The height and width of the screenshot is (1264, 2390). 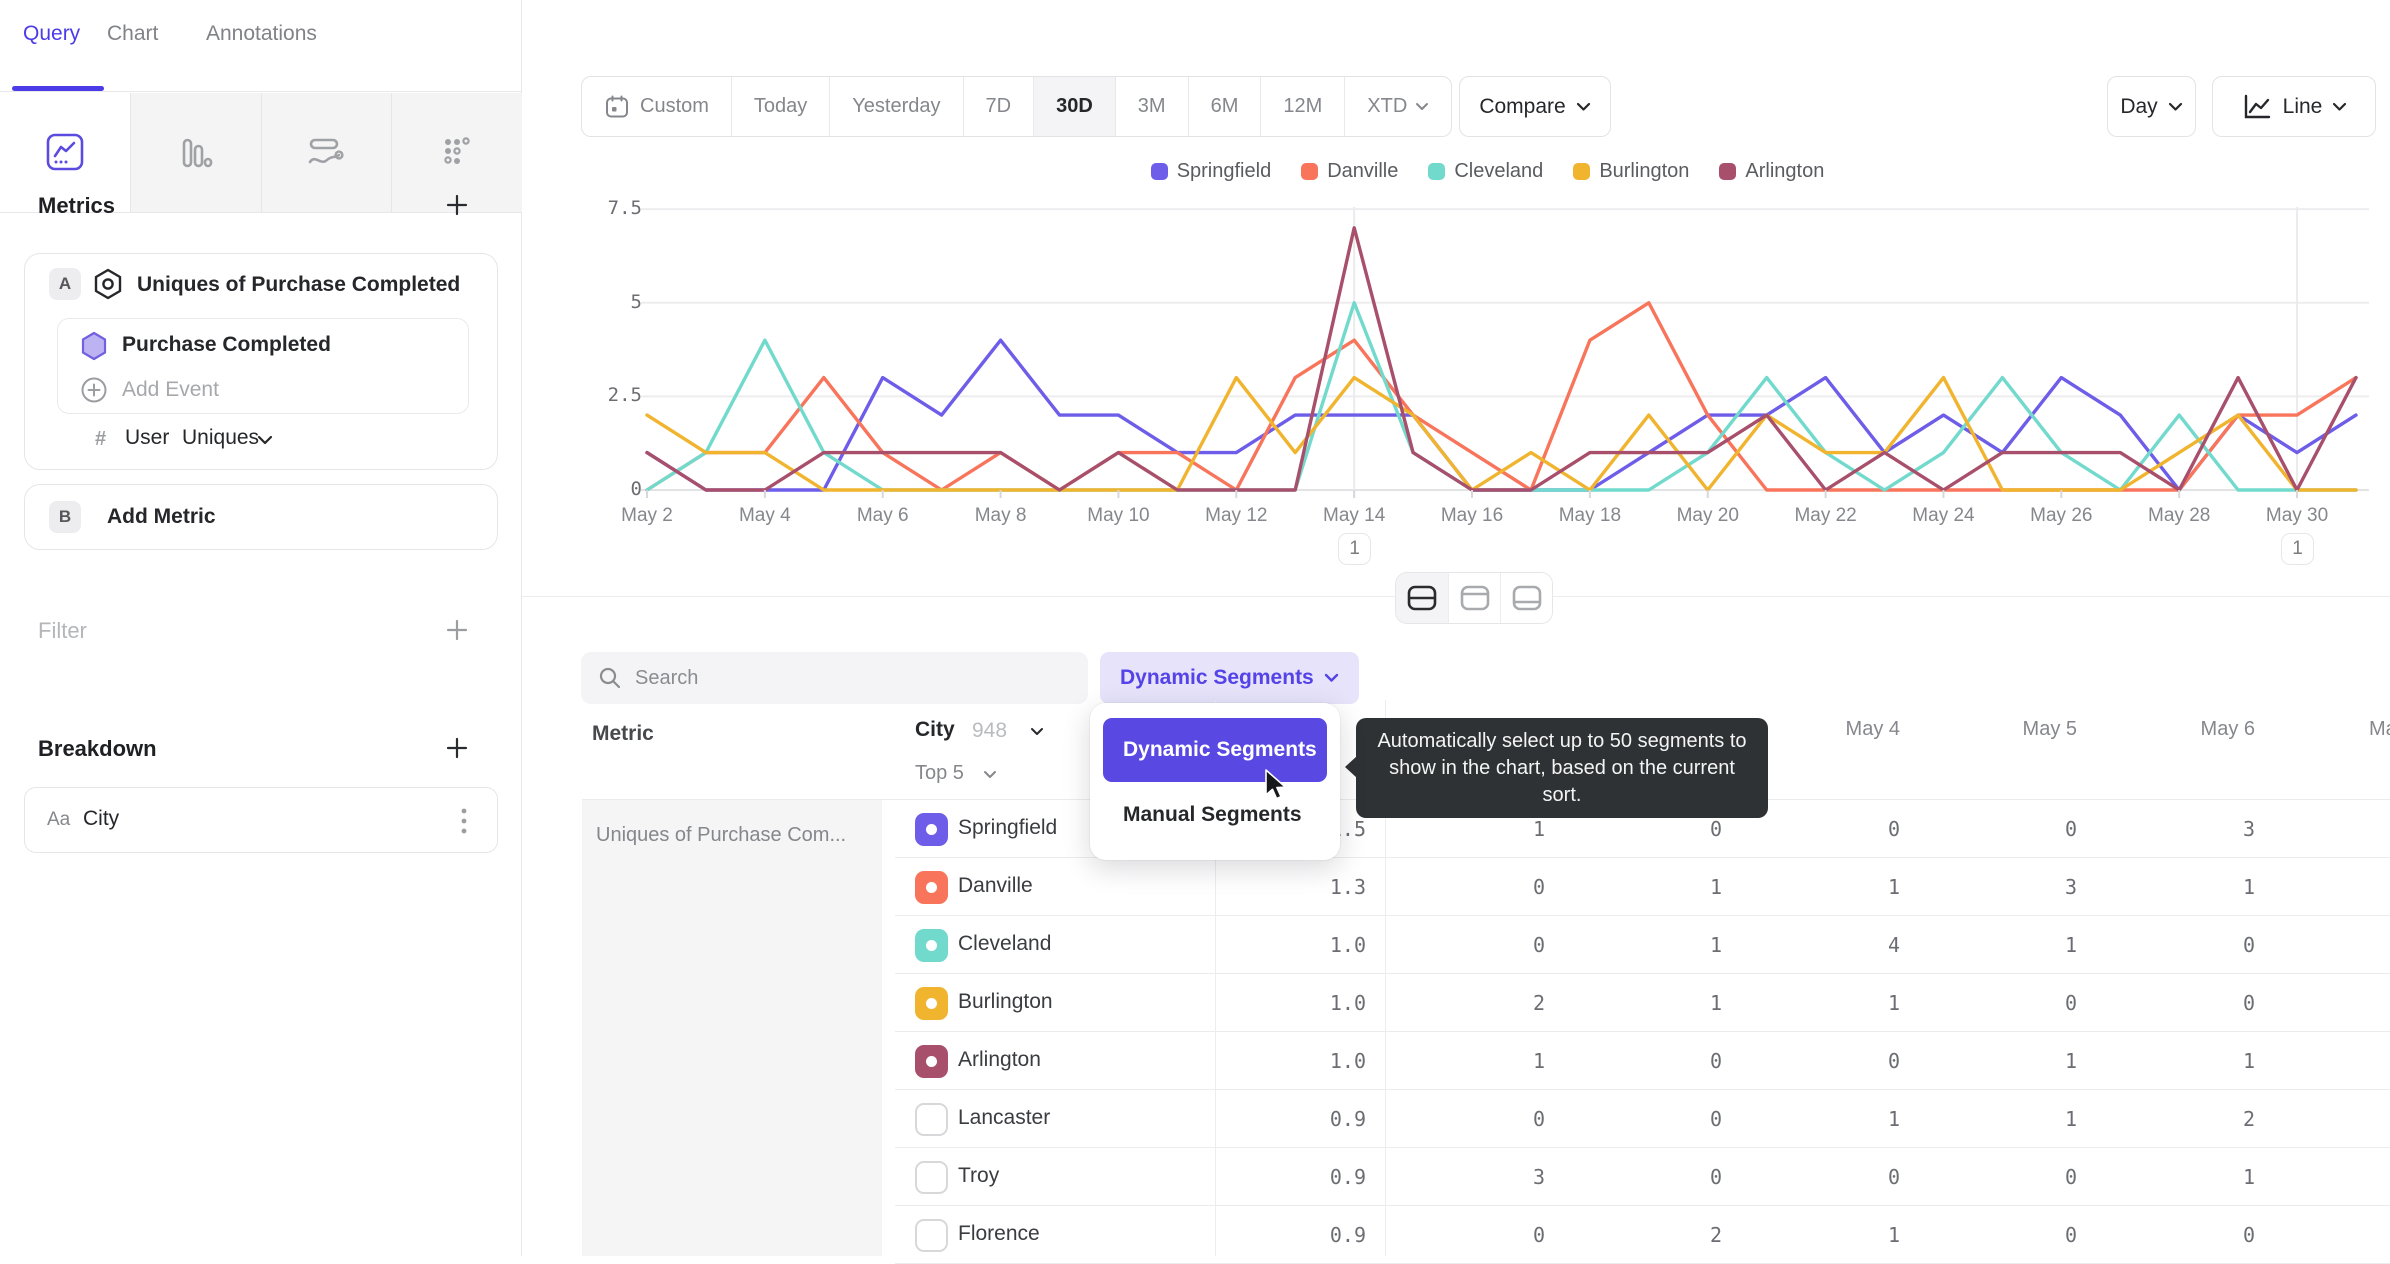 I want to click on date-range-3m: 3M, so click(x=1151, y=106).